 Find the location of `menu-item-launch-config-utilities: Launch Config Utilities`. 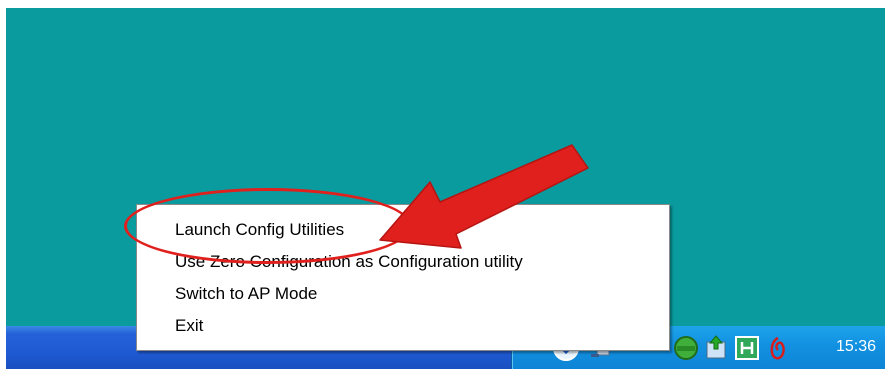

menu-item-launch-config-utilities: Launch Config Utilities is located at coordinates (259, 230).